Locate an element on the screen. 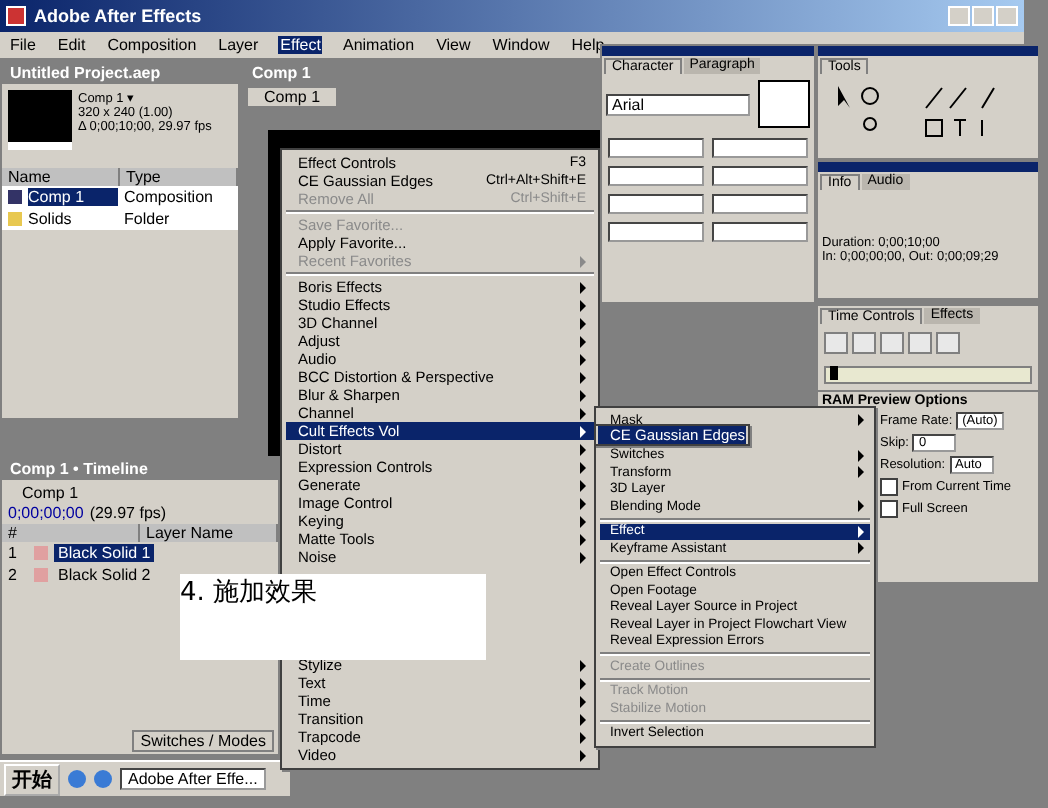  comp-tab: Comp 1 is located at coordinates (292, 97).